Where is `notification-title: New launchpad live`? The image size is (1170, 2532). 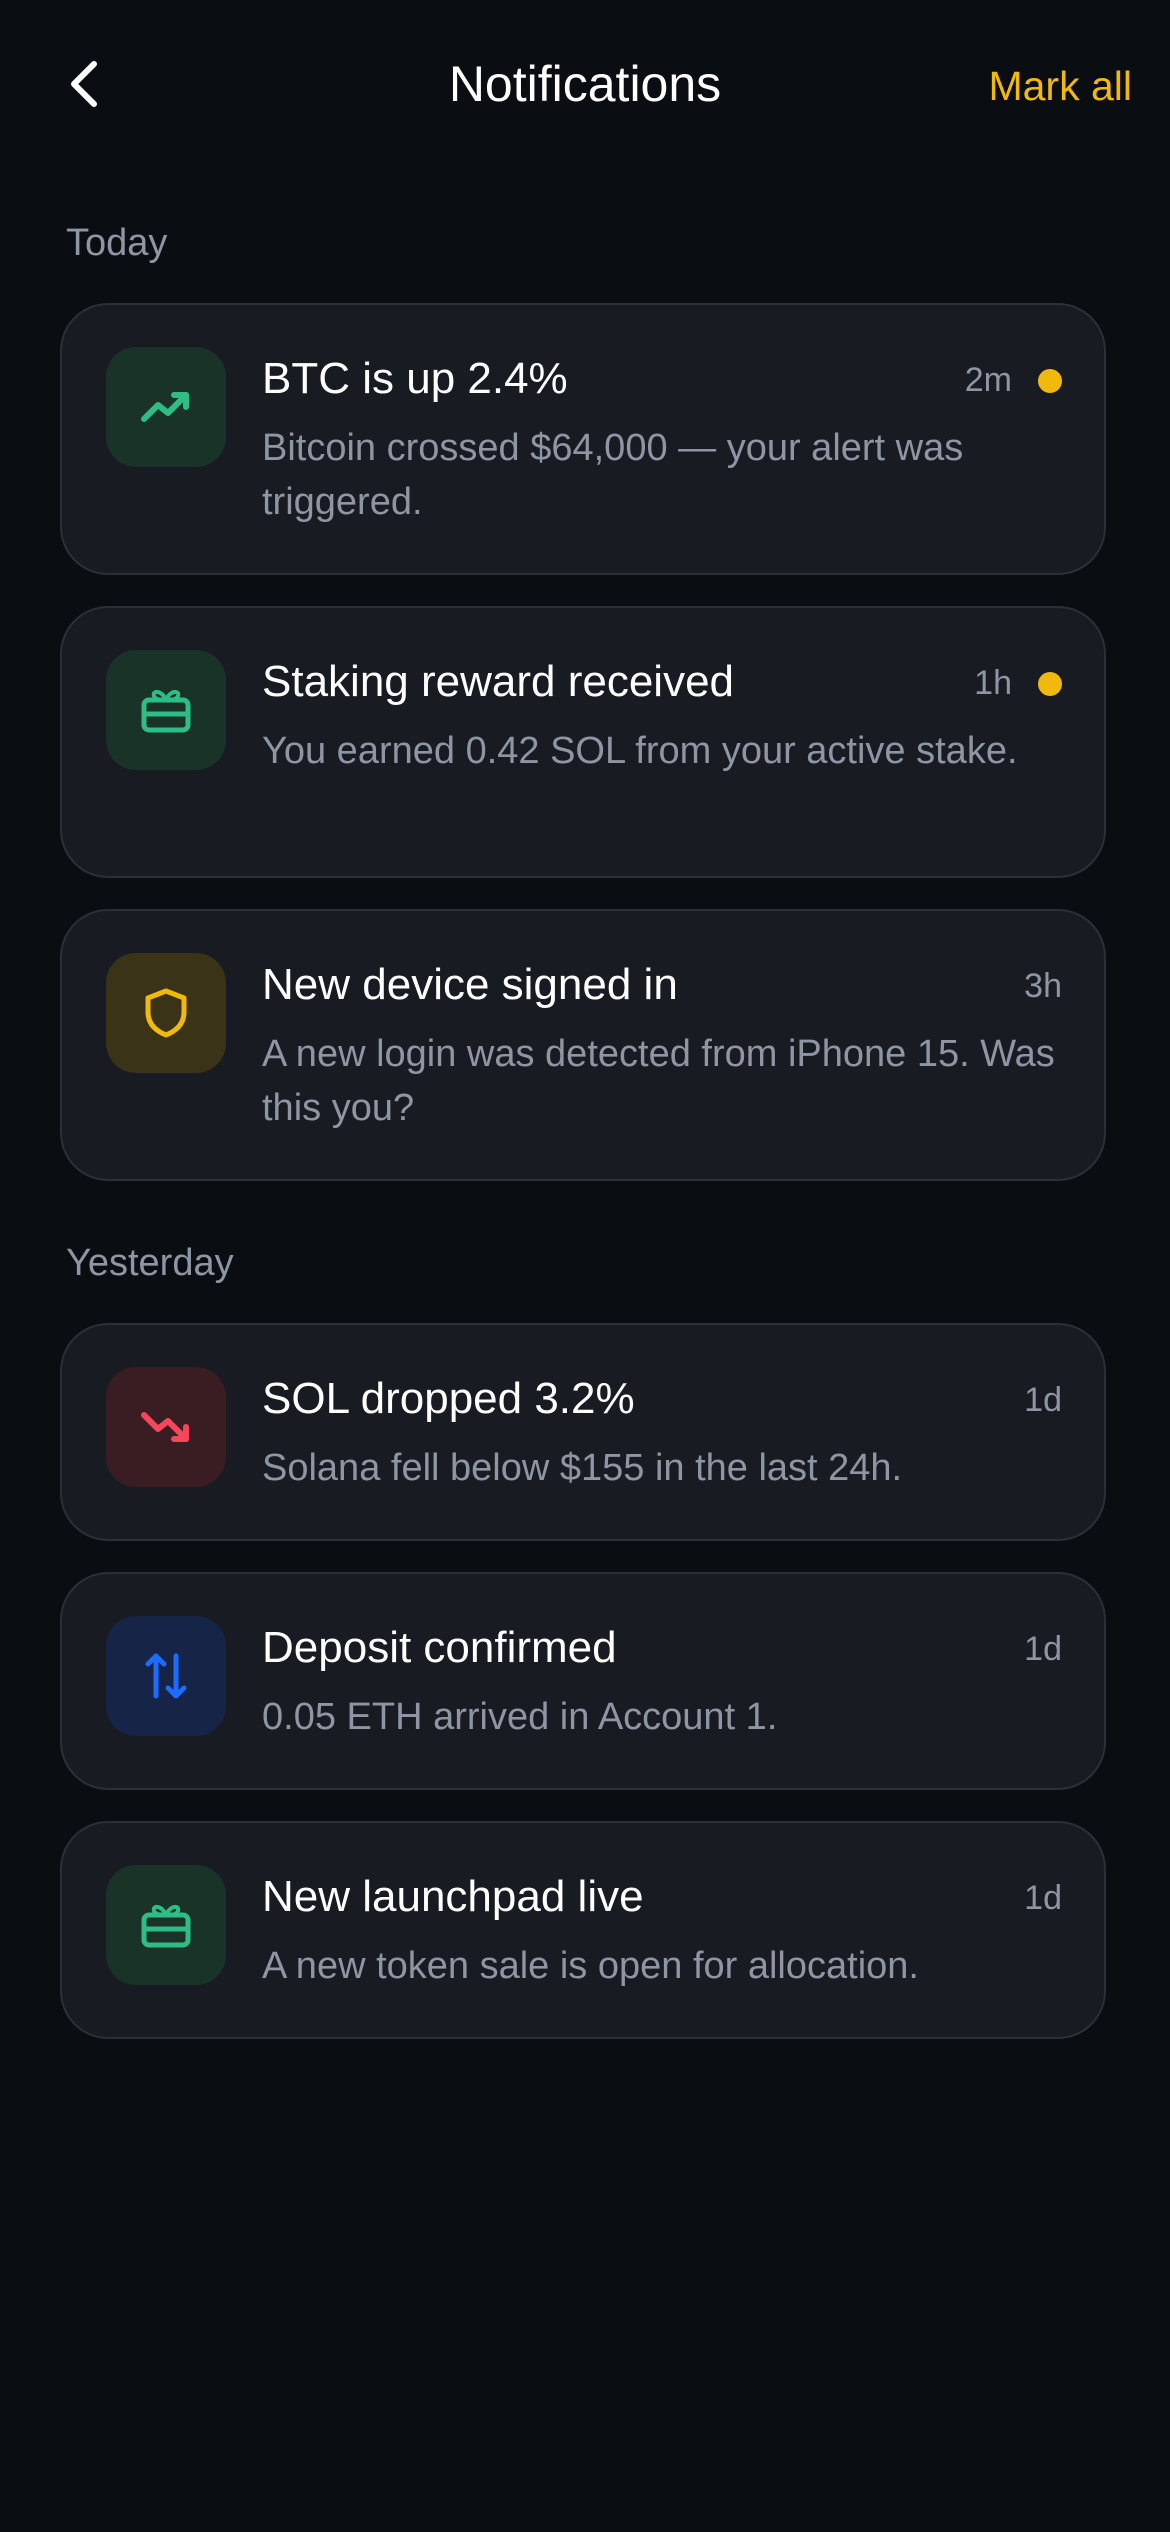 notification-title: New launchpad live is located at coordinates (453, 1896).